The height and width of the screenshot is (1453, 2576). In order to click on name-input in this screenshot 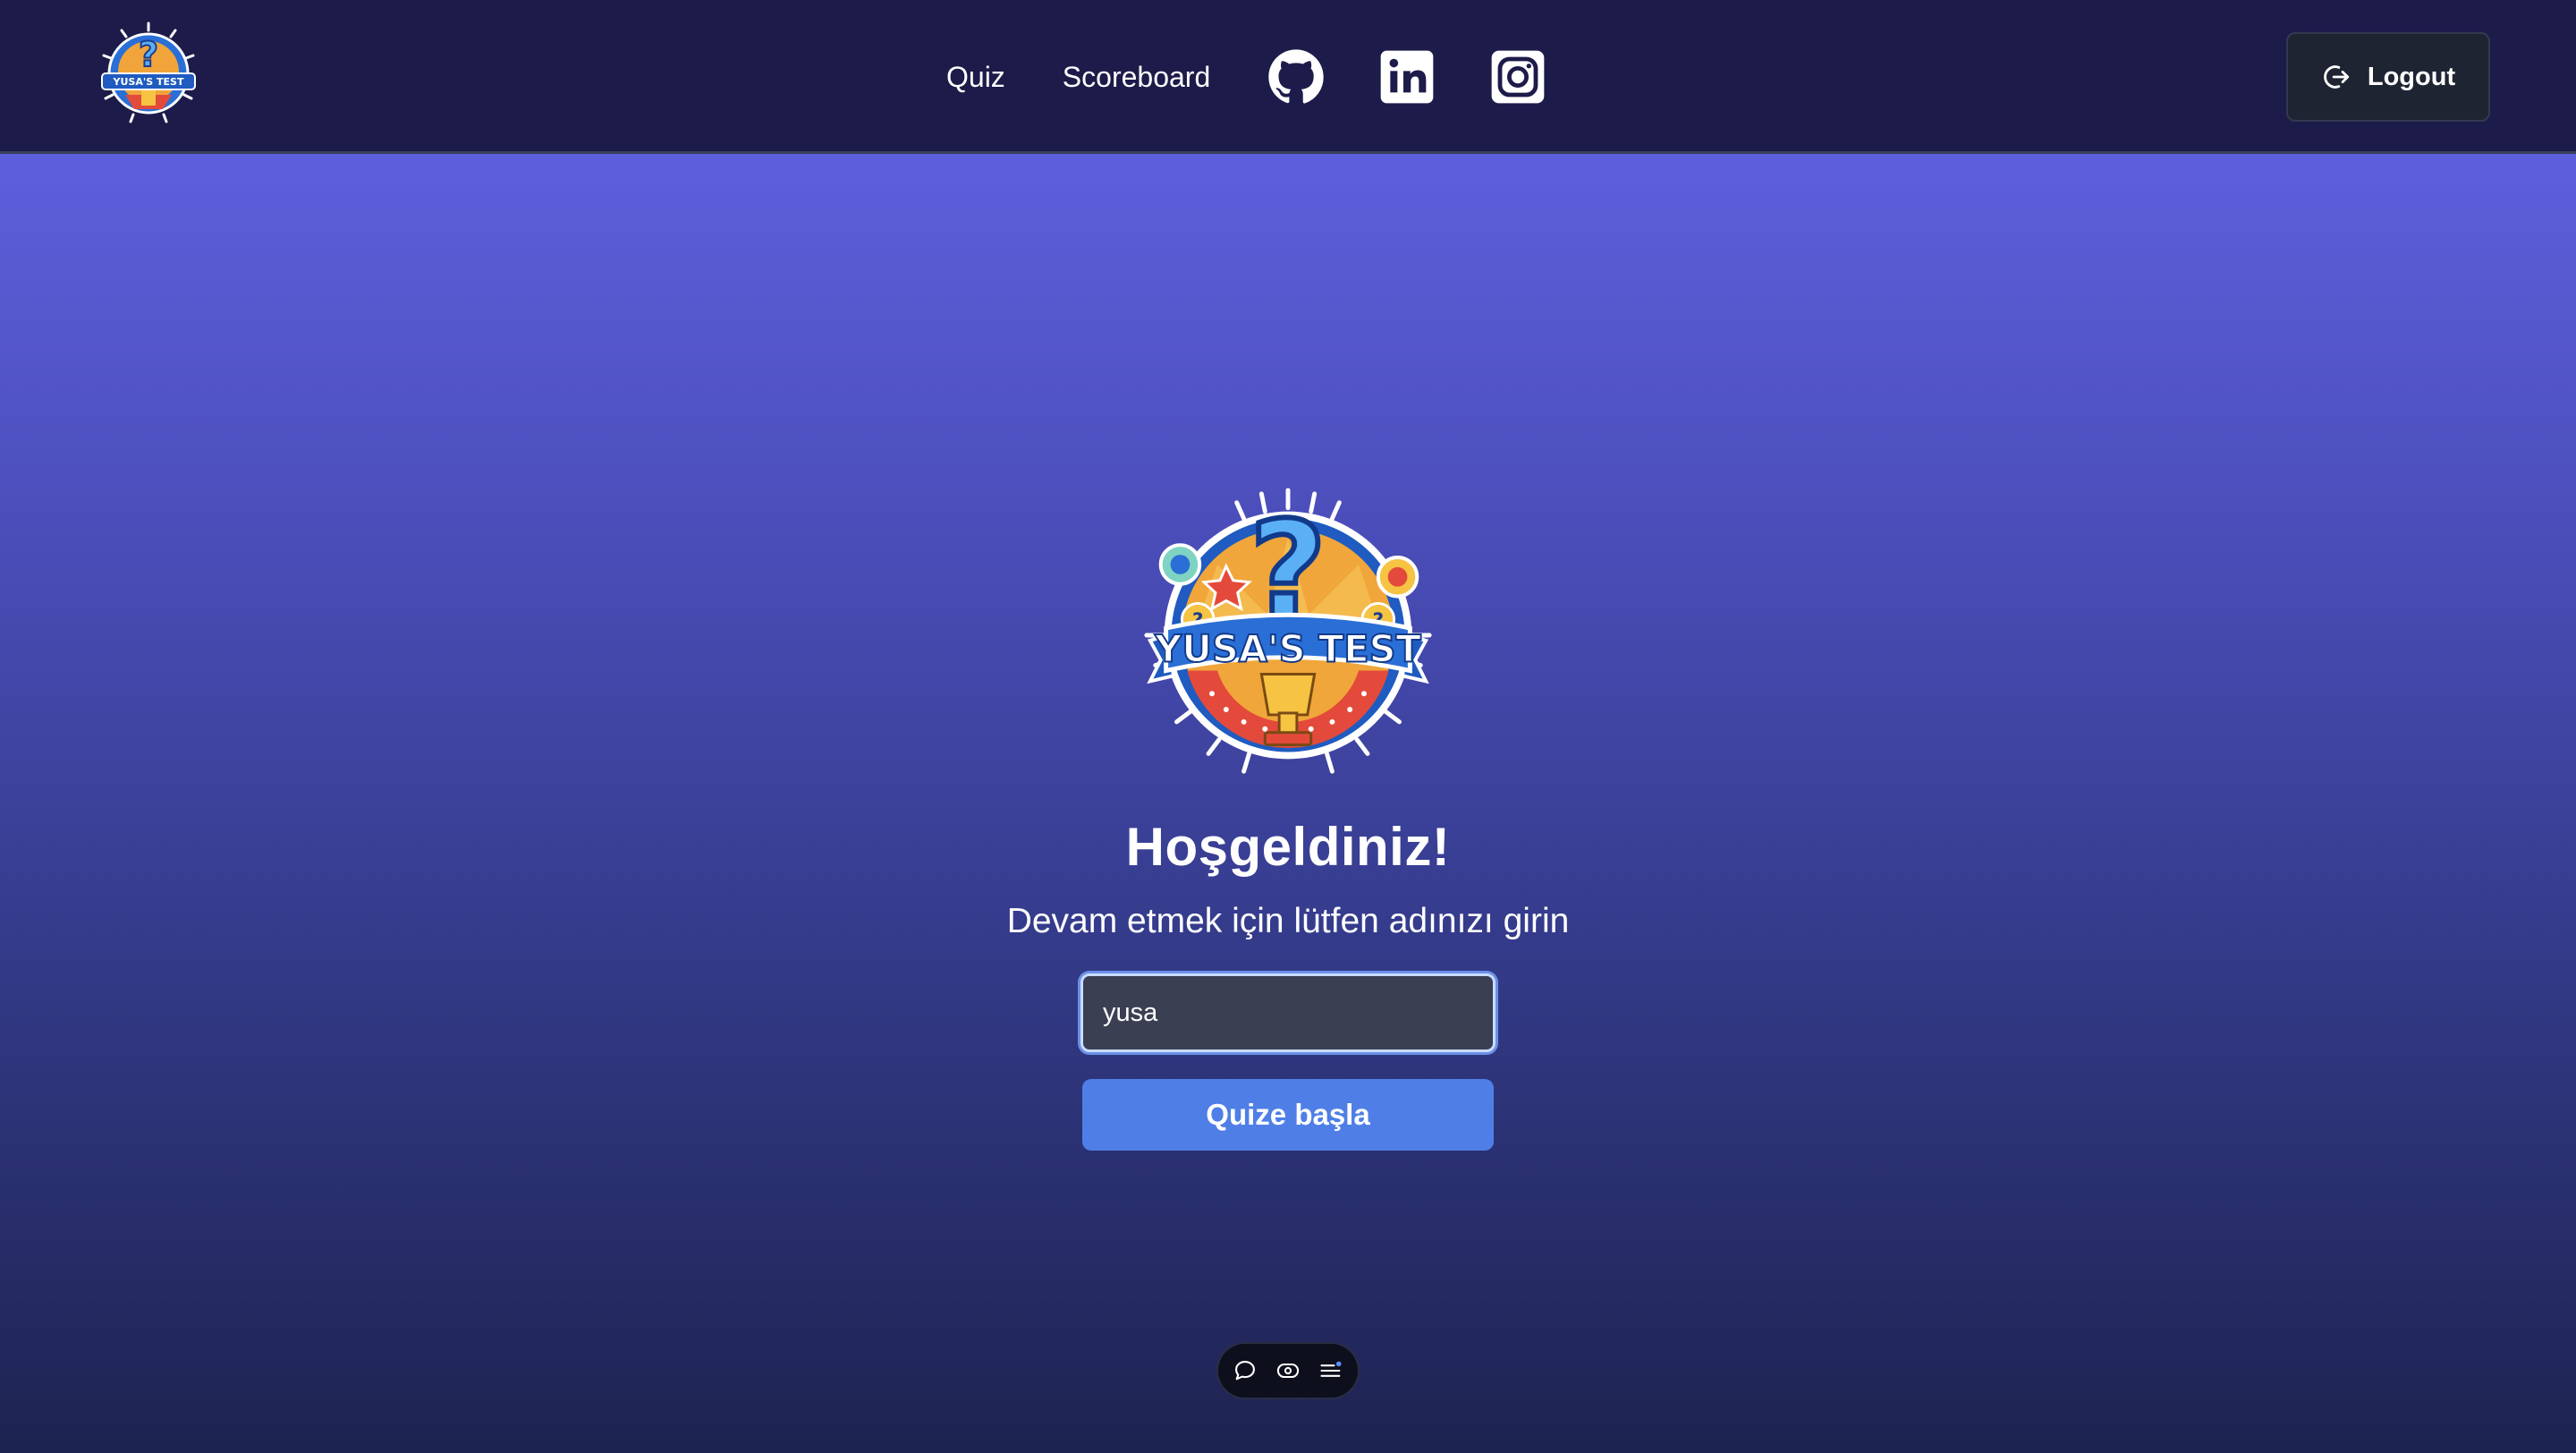, I will do `click(1288, 1012)`.